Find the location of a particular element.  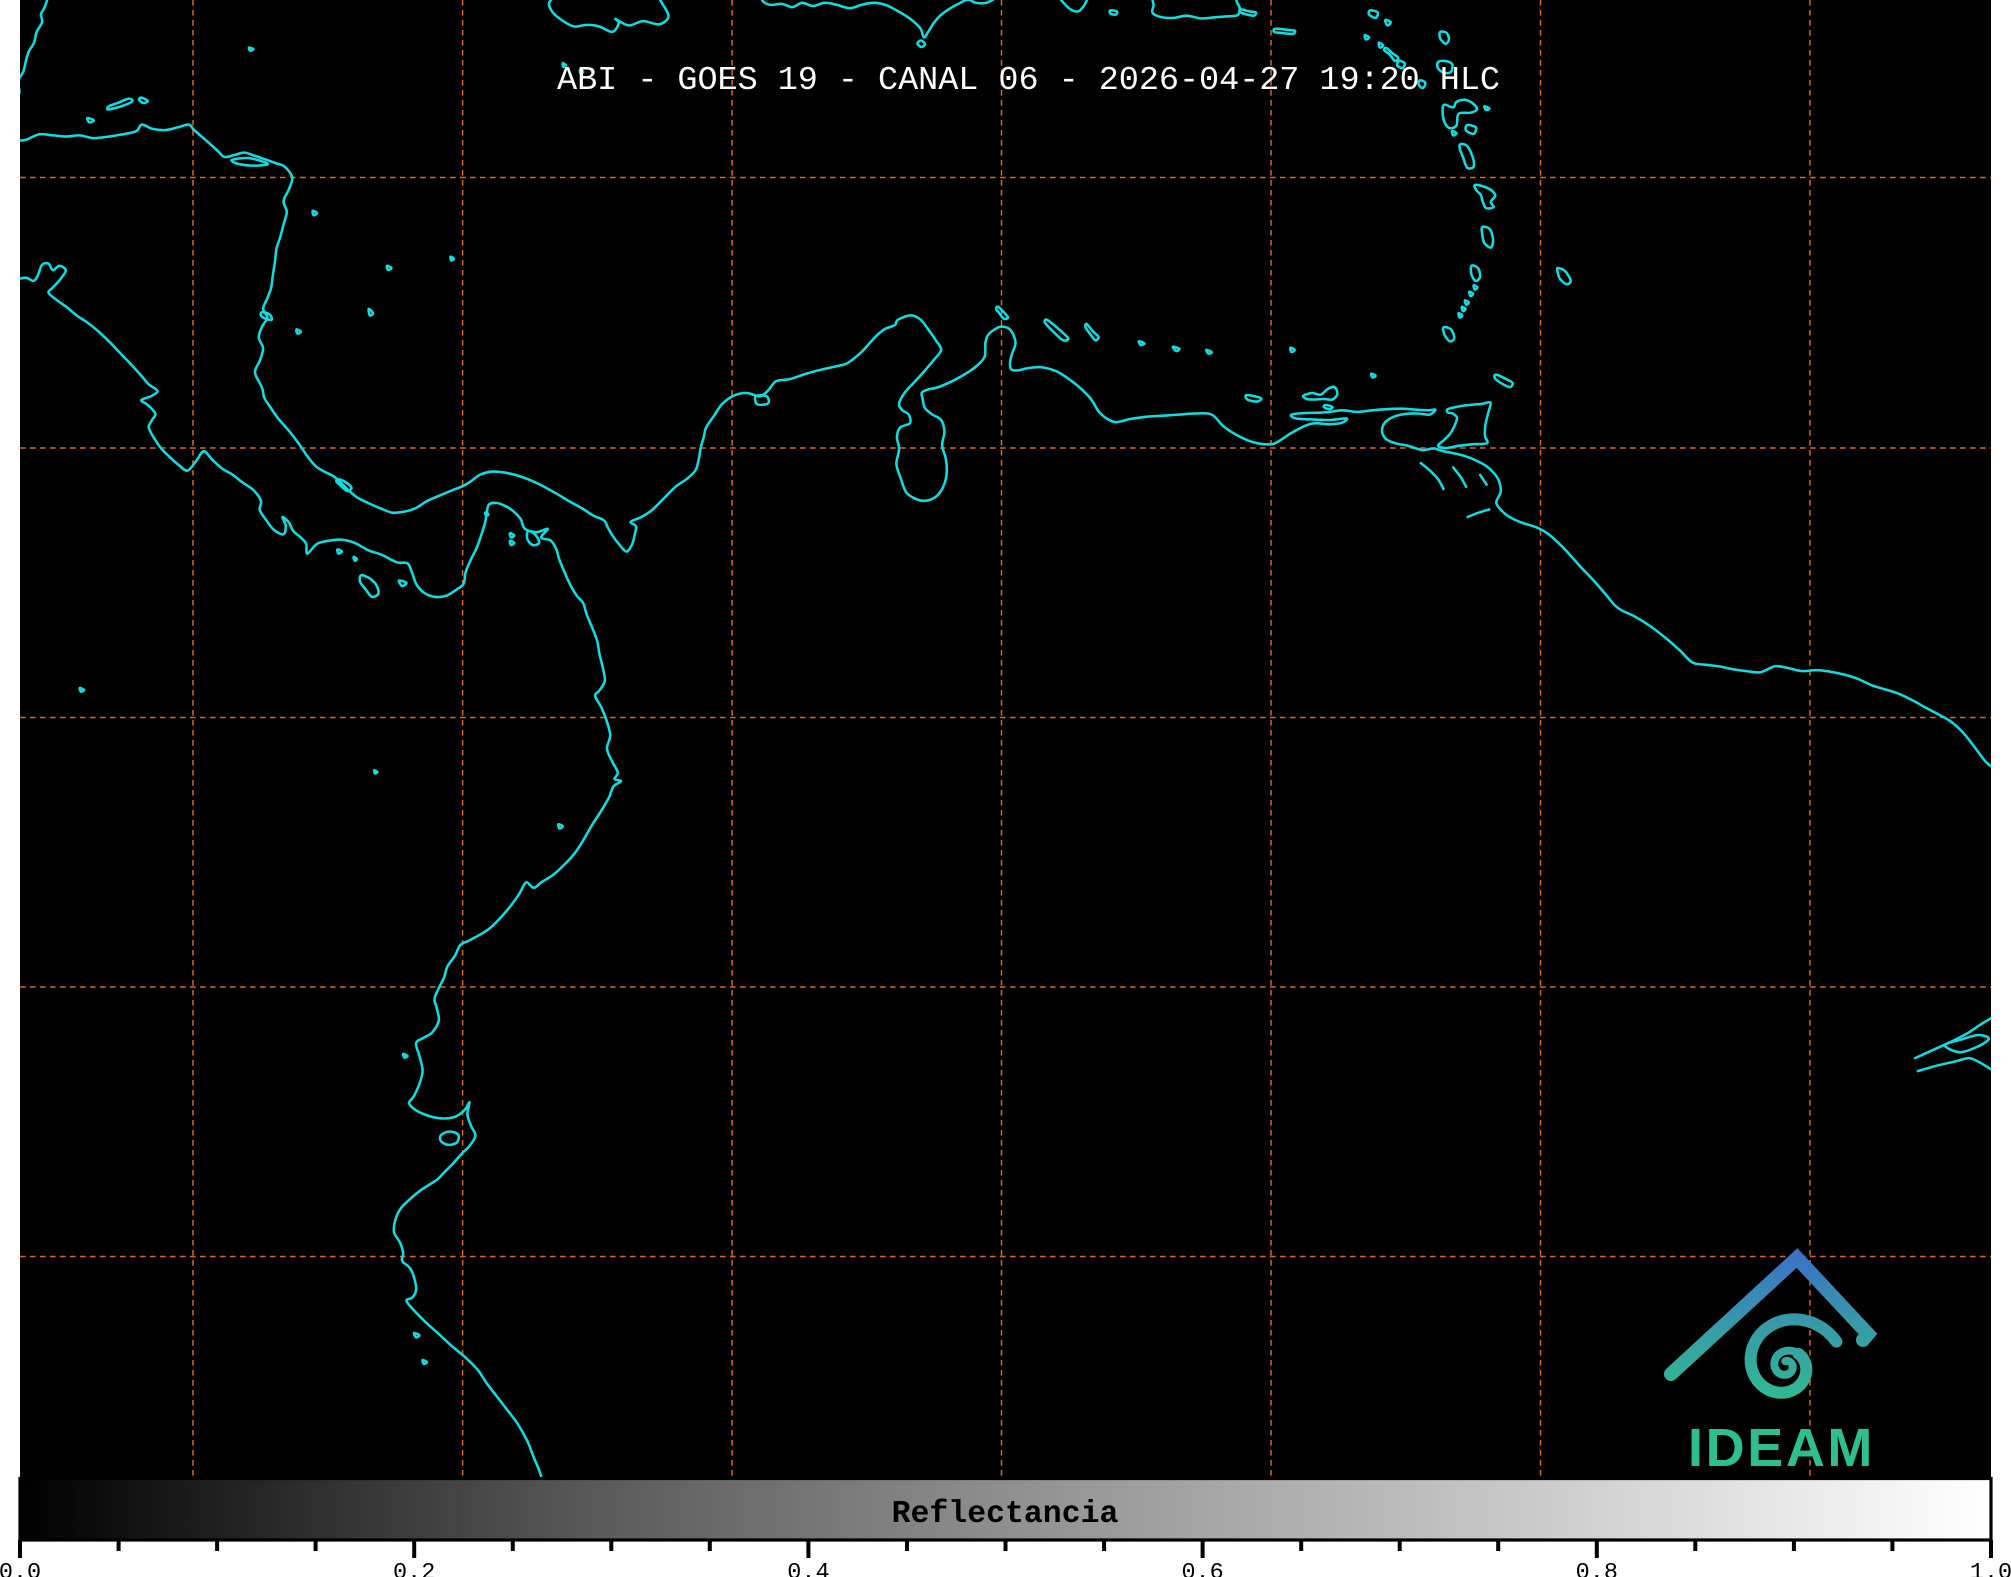

svg-text: IDEAM is located at coordinates (1781, 1448).